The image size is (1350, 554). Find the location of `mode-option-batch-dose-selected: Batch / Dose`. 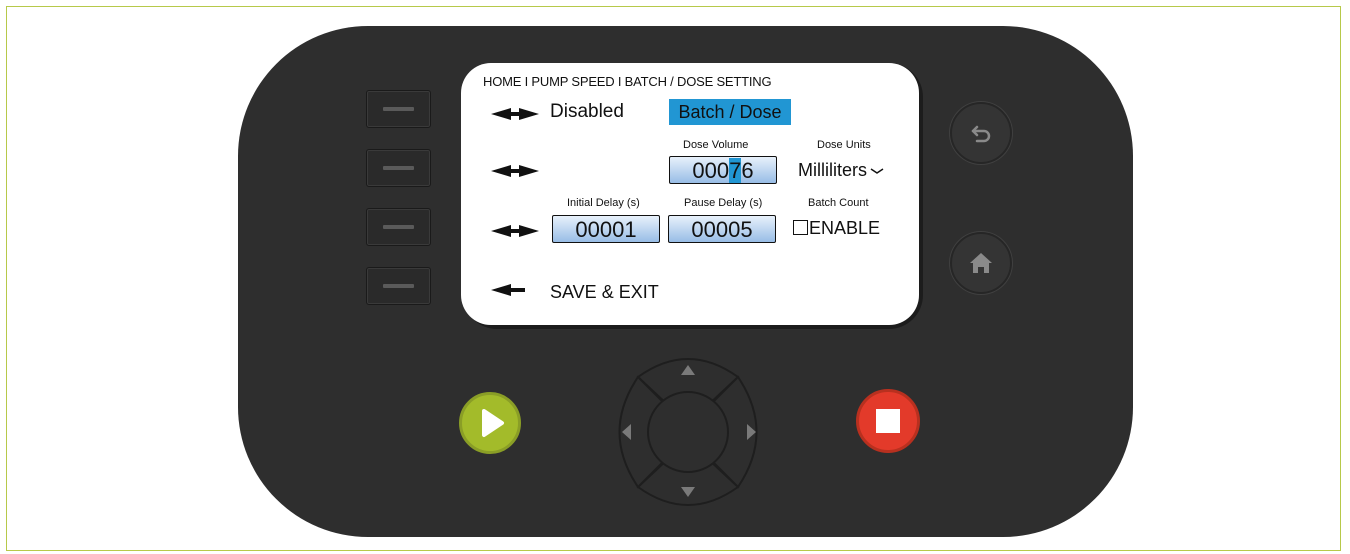

mode-option-batch-dose-selected: Batch / Dose is located at coordinates (730, 112).